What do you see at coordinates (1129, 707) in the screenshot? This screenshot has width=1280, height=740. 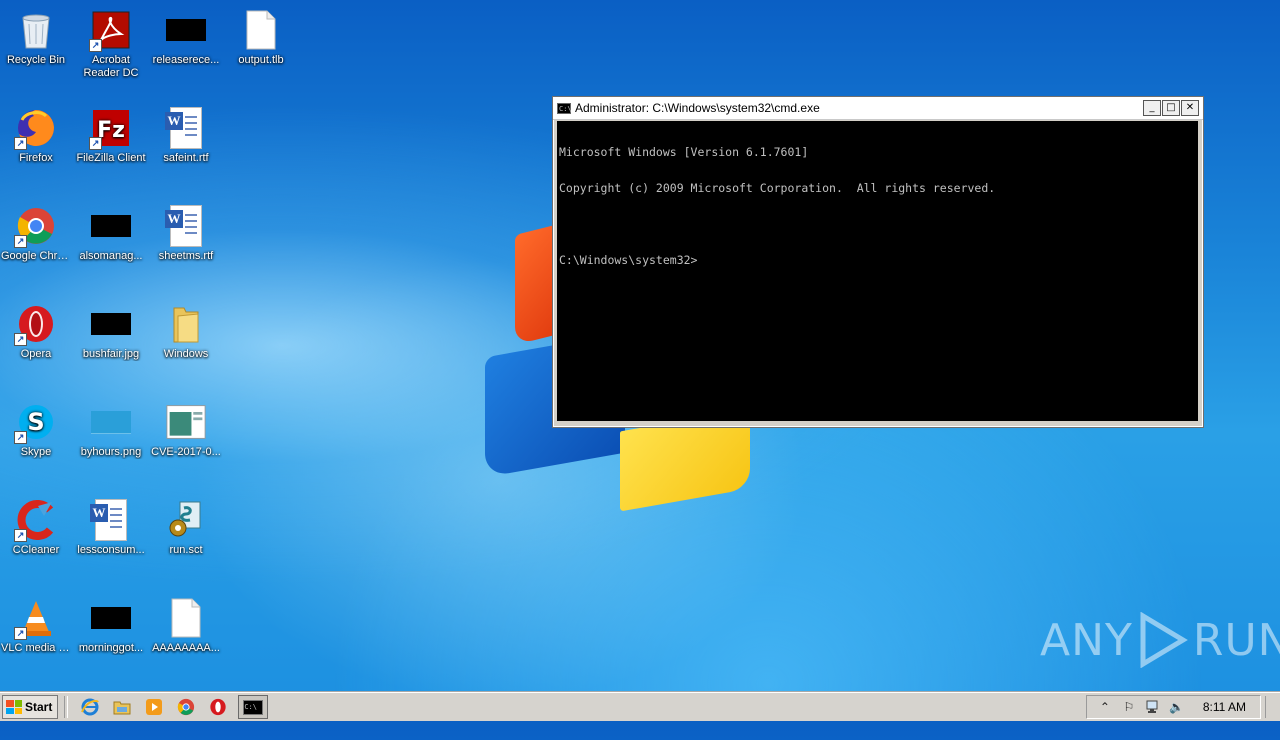 I see `action-center-flag-icon: ⚐` at bounding box center [1129, 707].